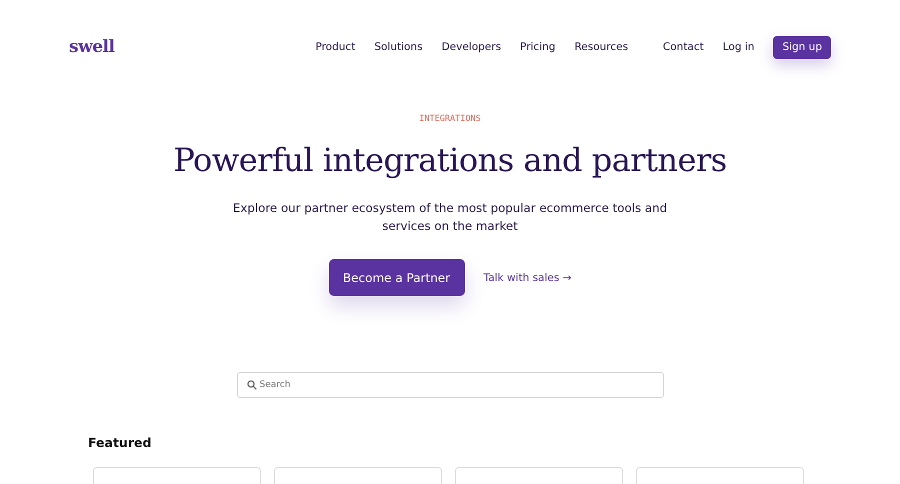  I want to click on search-field: Search, so click(450, 385).